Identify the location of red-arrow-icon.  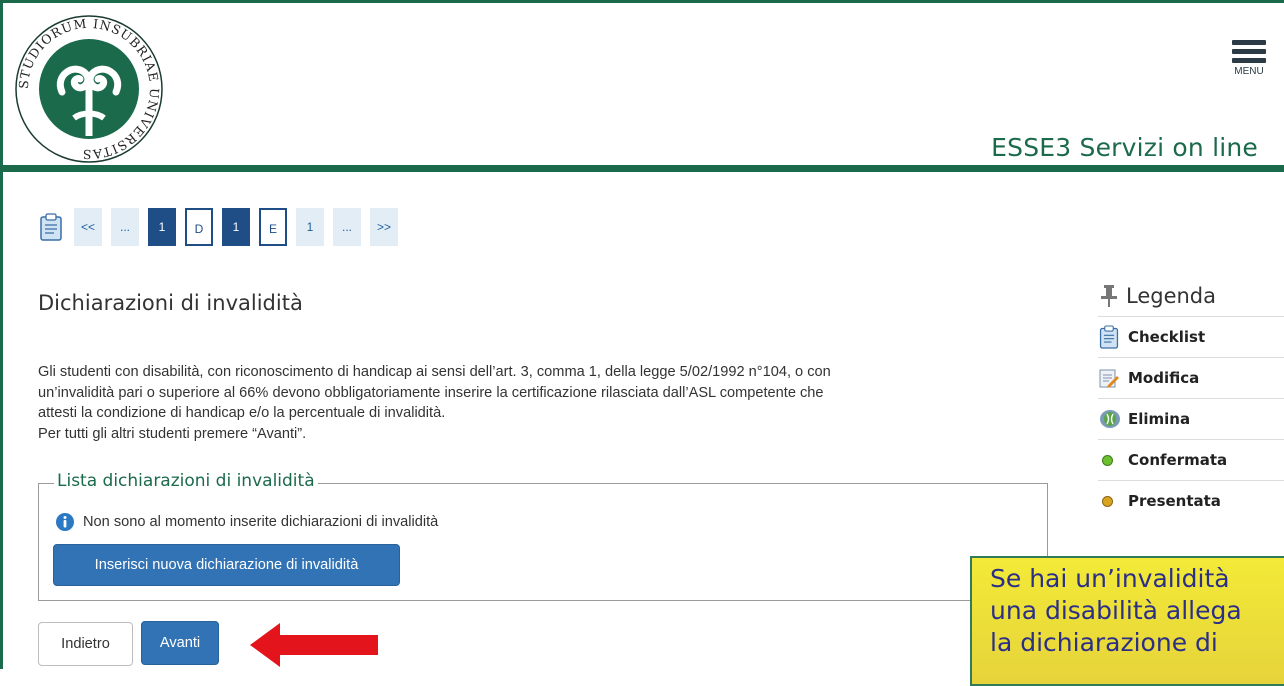
(314, 645).